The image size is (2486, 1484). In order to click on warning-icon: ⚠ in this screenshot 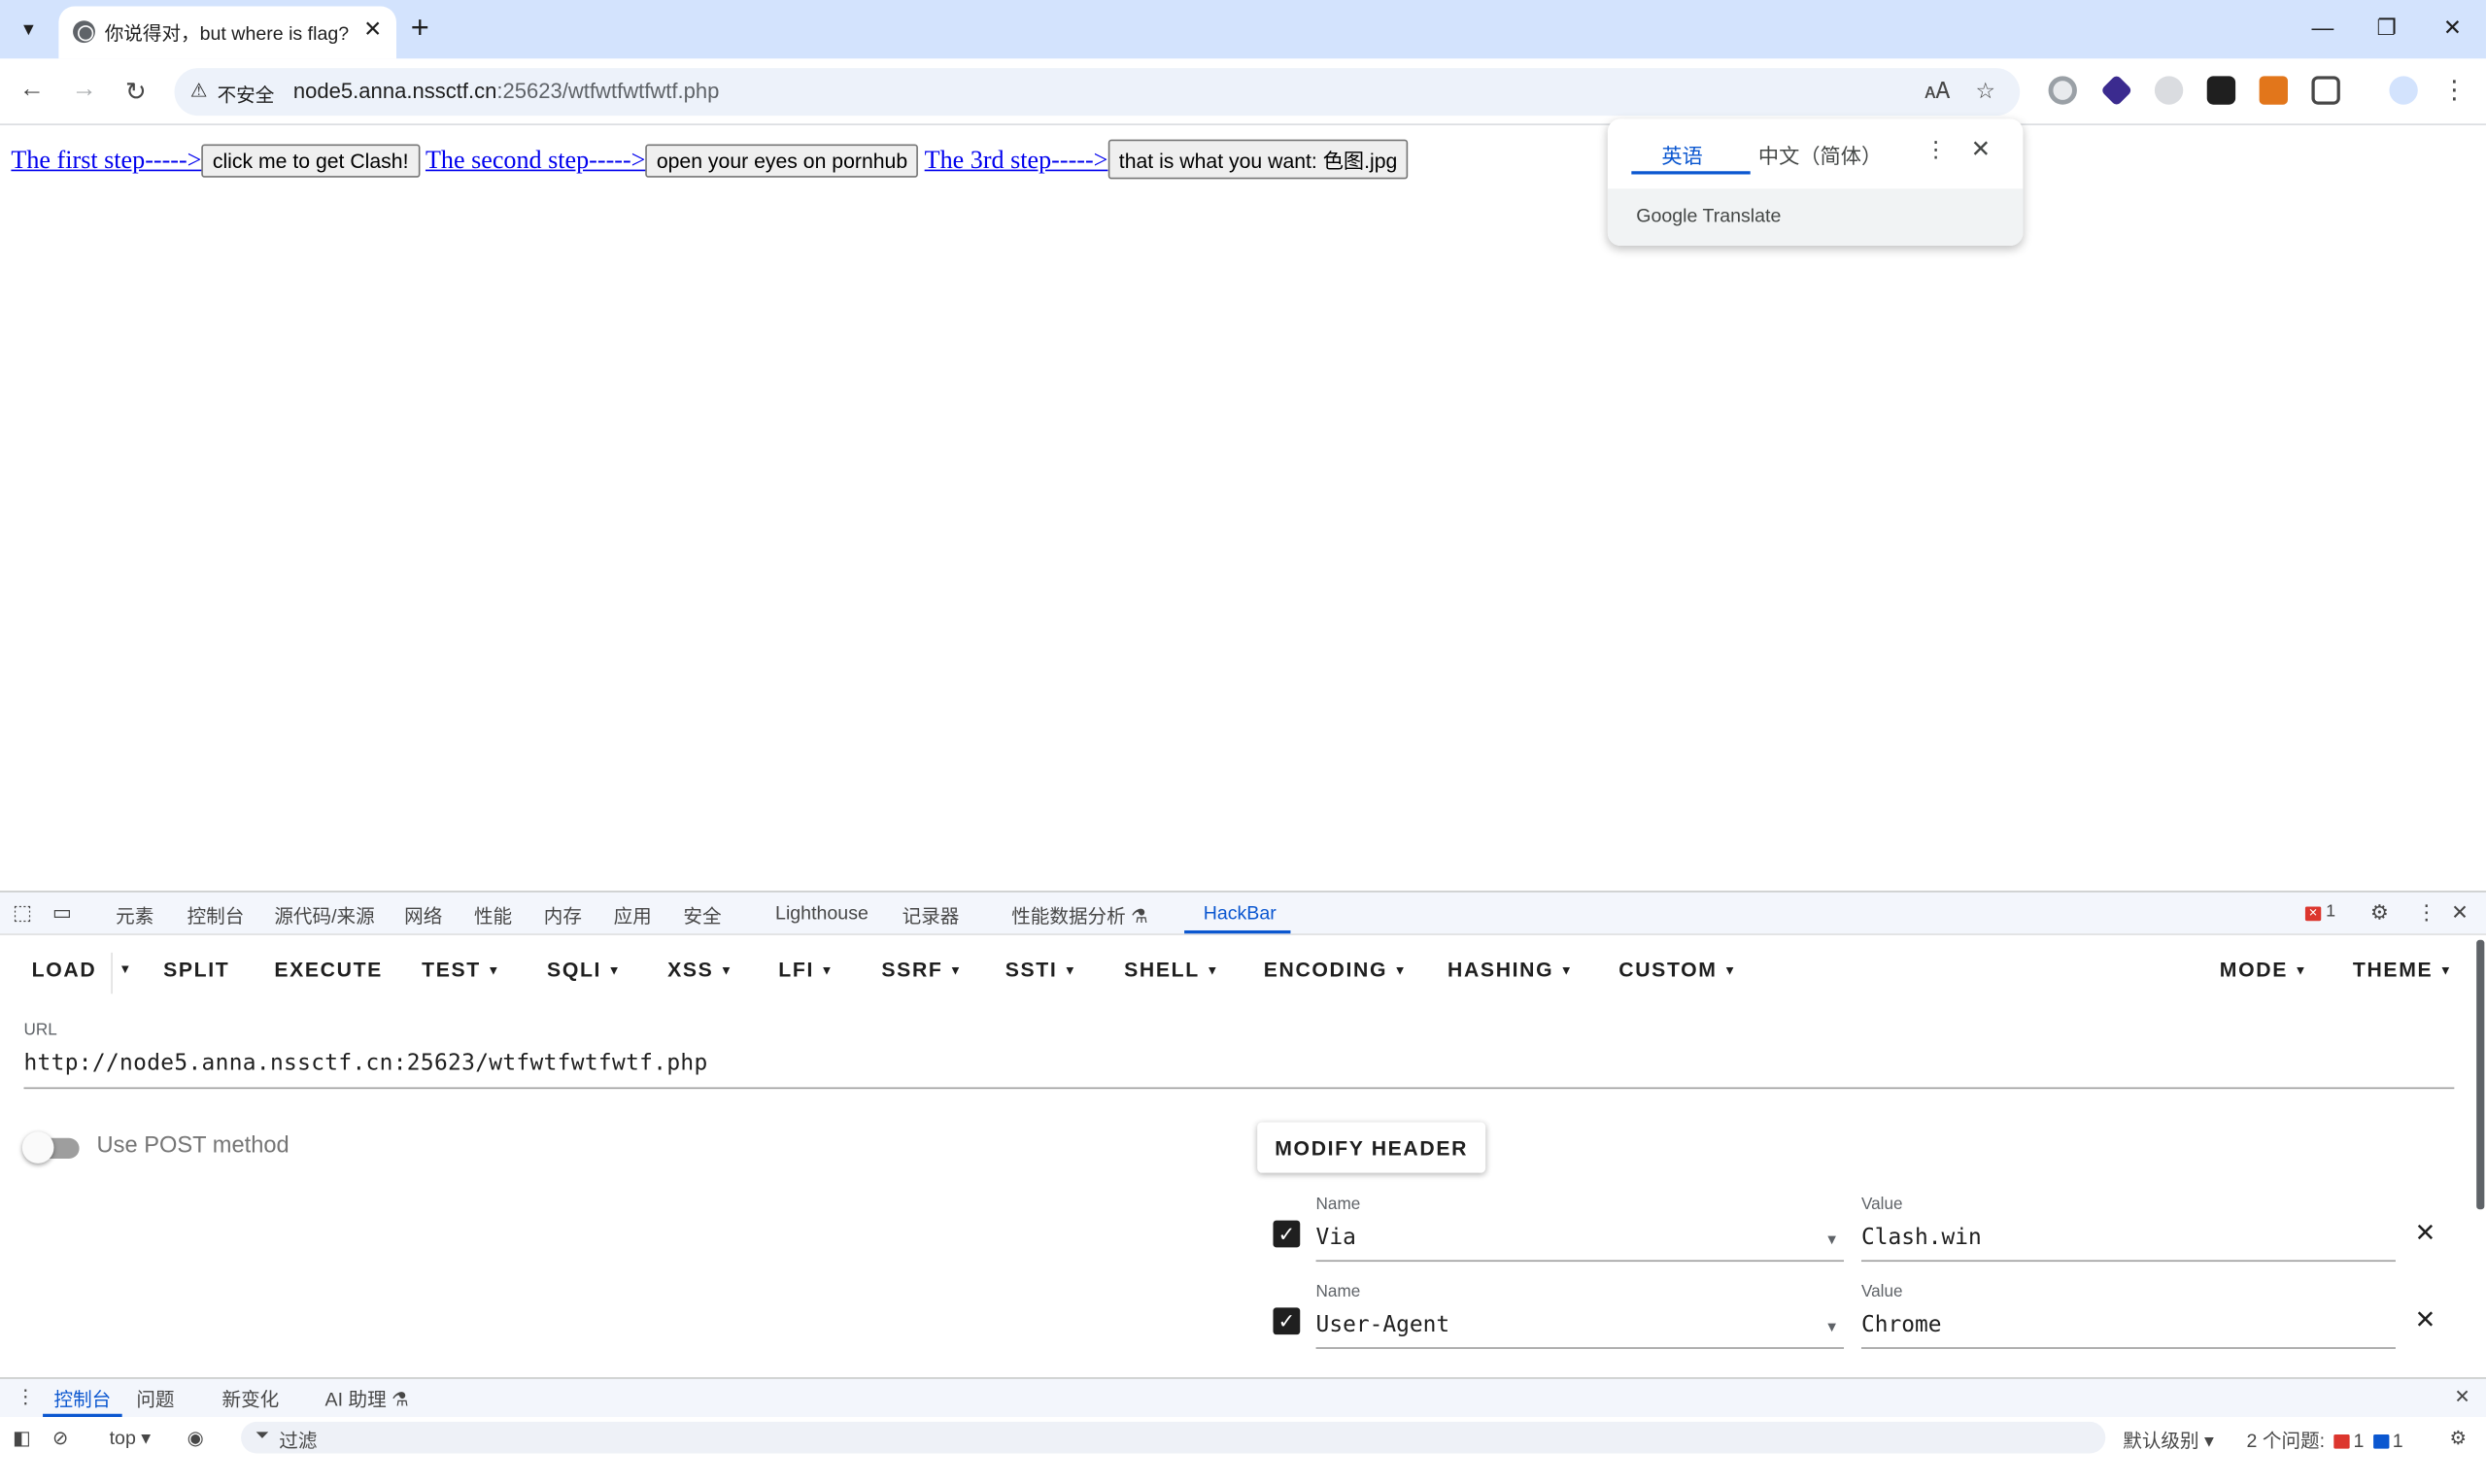, I will do `click(199, 91)`.